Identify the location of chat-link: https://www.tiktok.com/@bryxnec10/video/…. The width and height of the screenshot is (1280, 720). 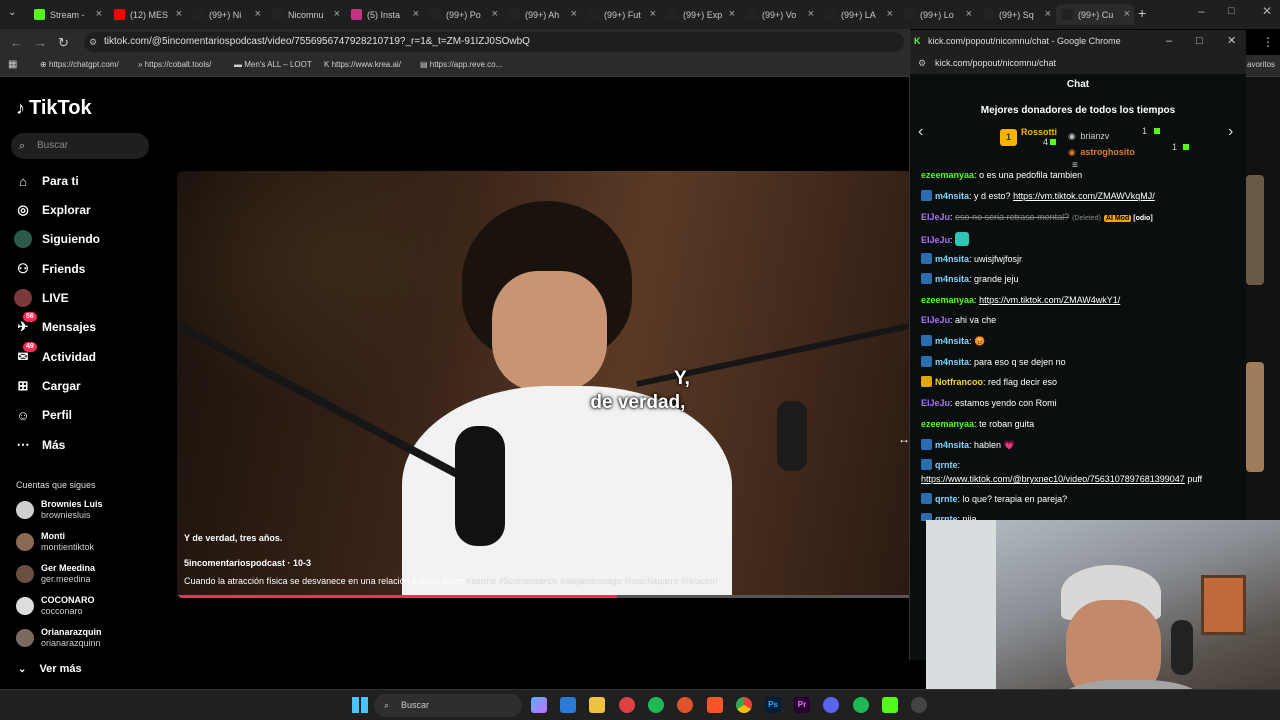
(1053, 479).